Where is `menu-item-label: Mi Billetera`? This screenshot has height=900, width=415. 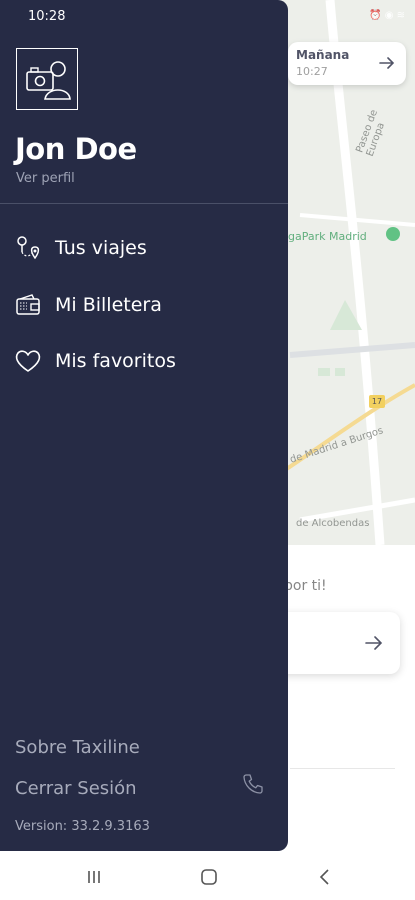
menu-item-label: Mi Billetera is located at coordinates (108, 305).